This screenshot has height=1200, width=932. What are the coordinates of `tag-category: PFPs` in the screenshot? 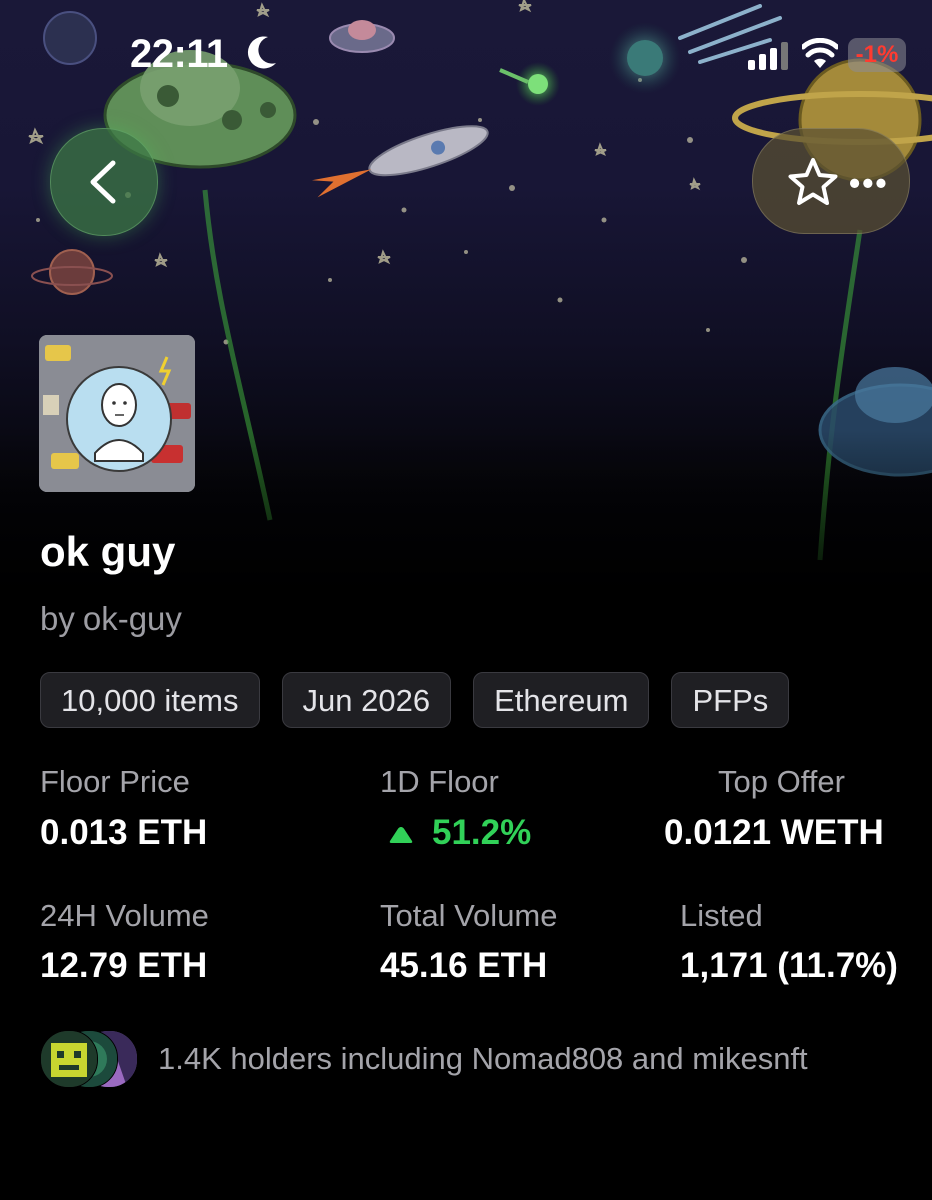 It's located at (730, 700).